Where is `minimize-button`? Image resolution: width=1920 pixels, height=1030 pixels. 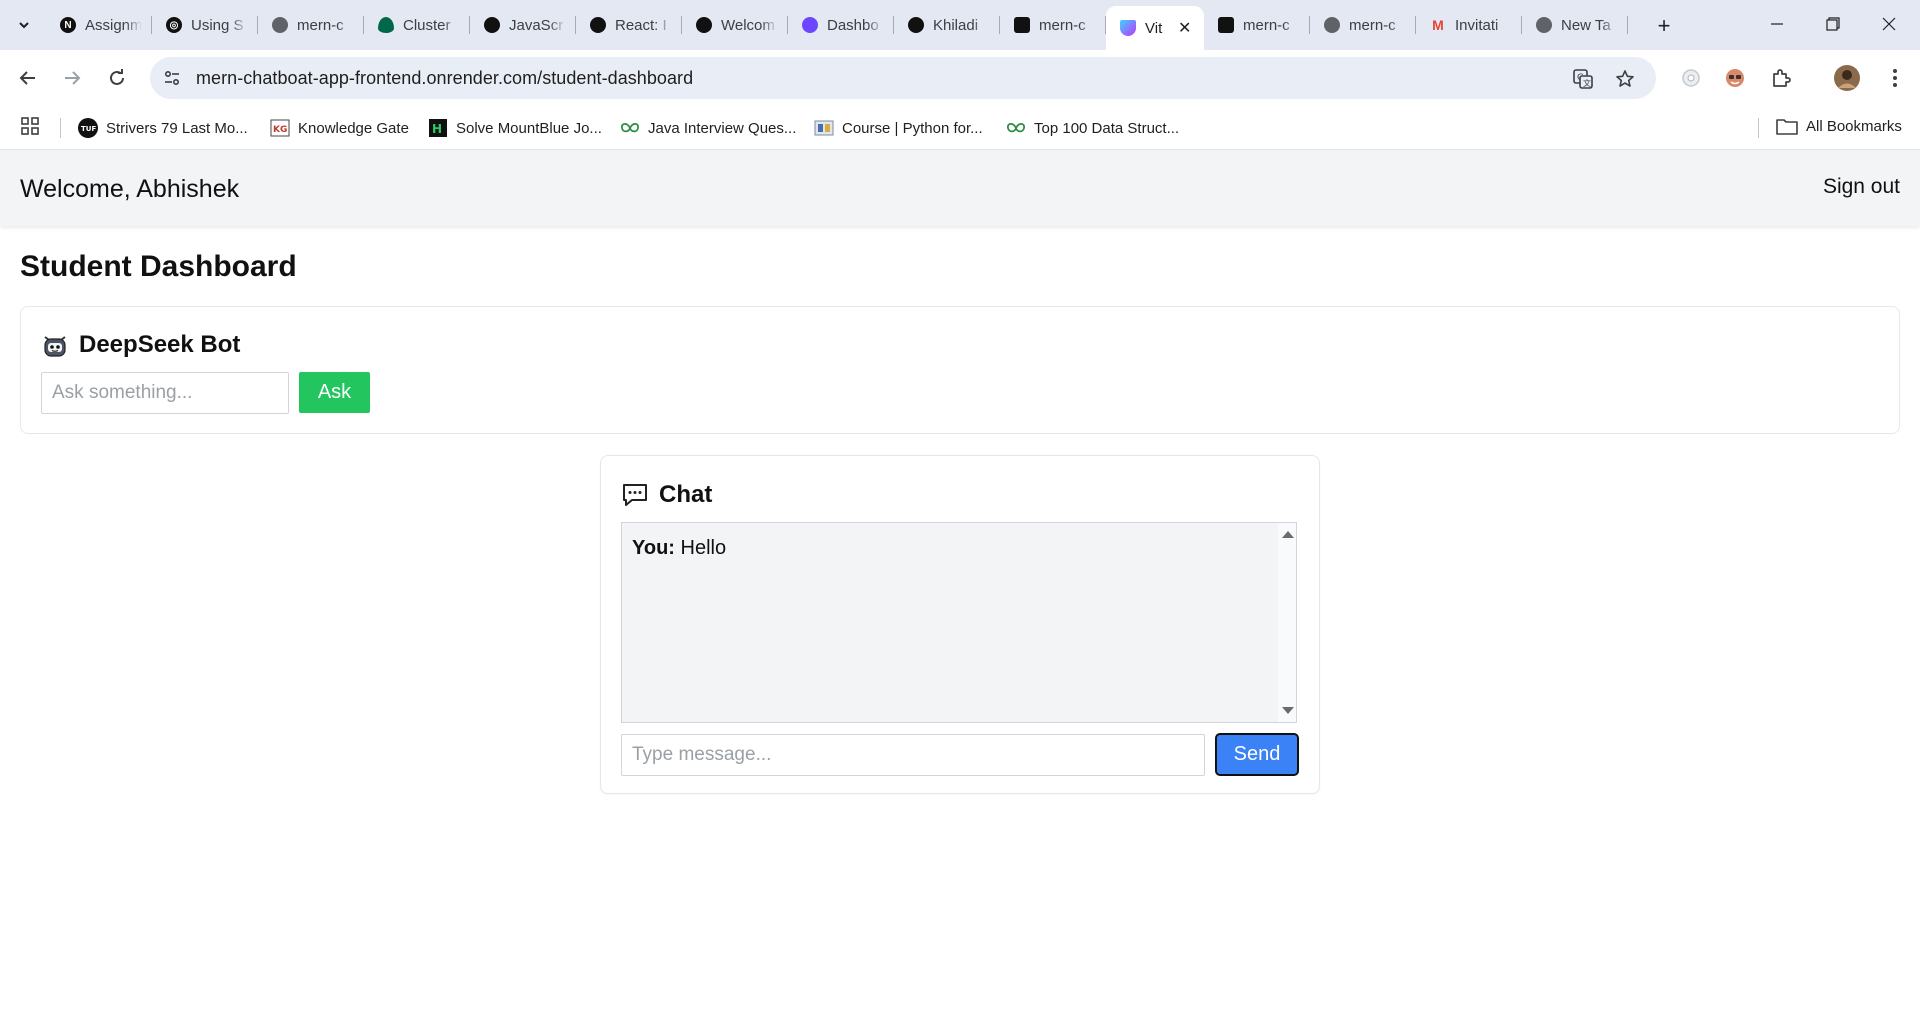 minimize-button is located at coordinates (1777, 24).